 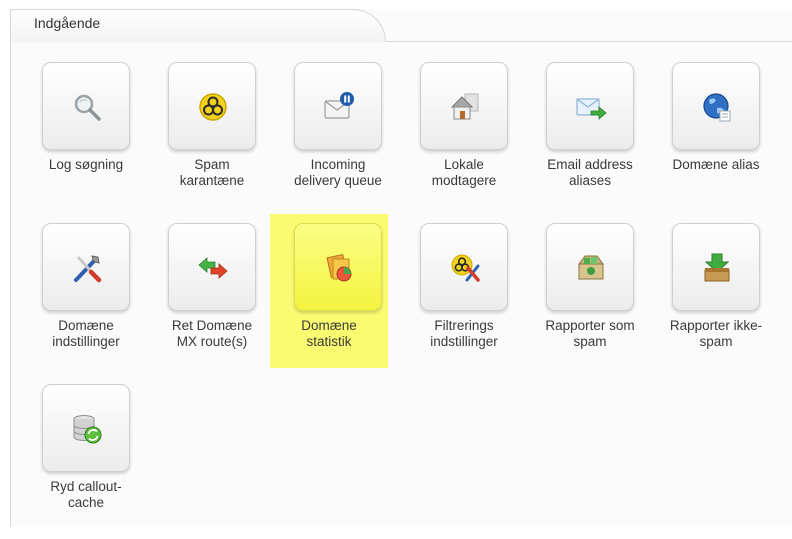 What do you see at coordinates (212, 172) in the screenshot?
I see `tile-label: Spam karantæne` at bounding box center [212, 172].